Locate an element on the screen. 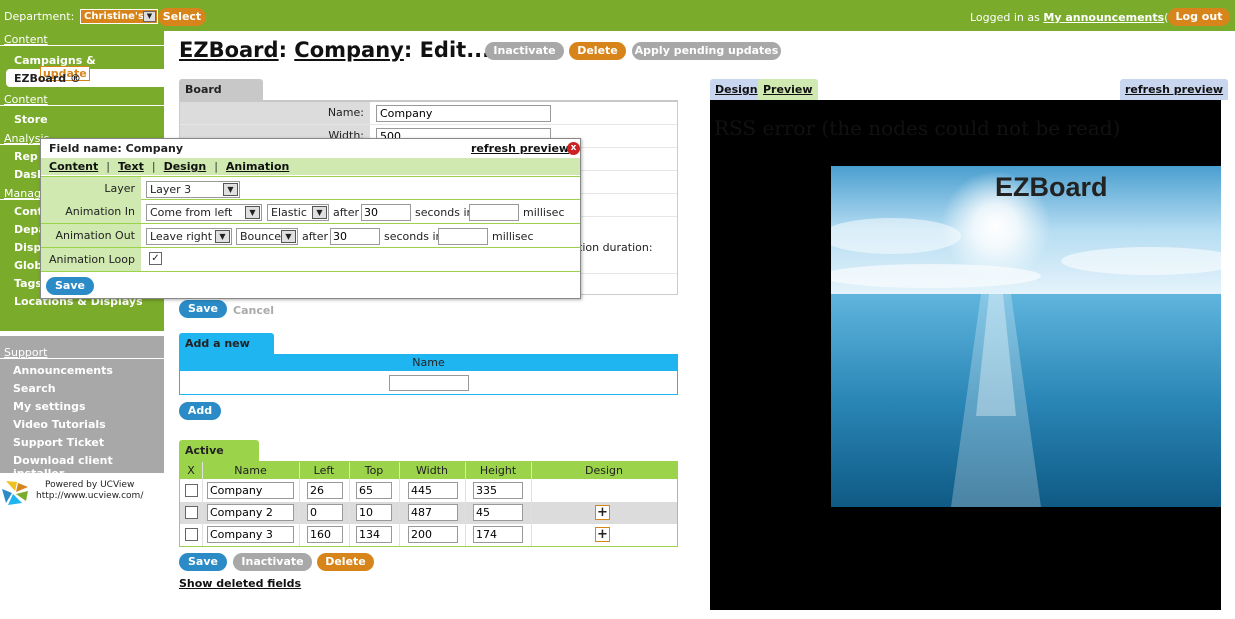 This screenshot has width=1235, height=619. add-field-panel: Name is located at coordinates (428, 374).